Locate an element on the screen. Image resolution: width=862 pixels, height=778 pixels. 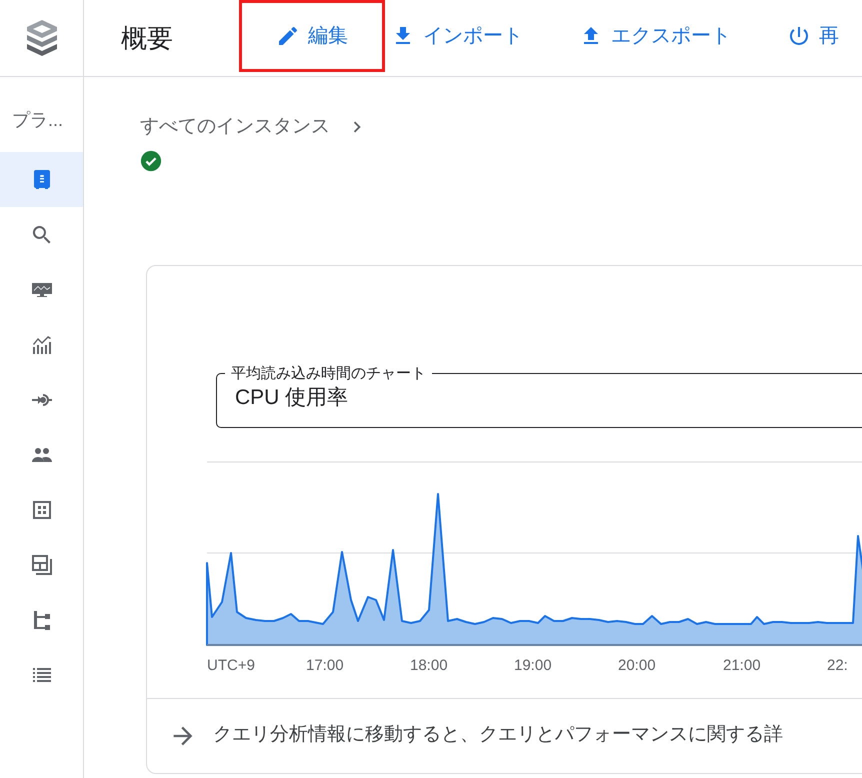
layout-icon is located at coordinates (42, 564).